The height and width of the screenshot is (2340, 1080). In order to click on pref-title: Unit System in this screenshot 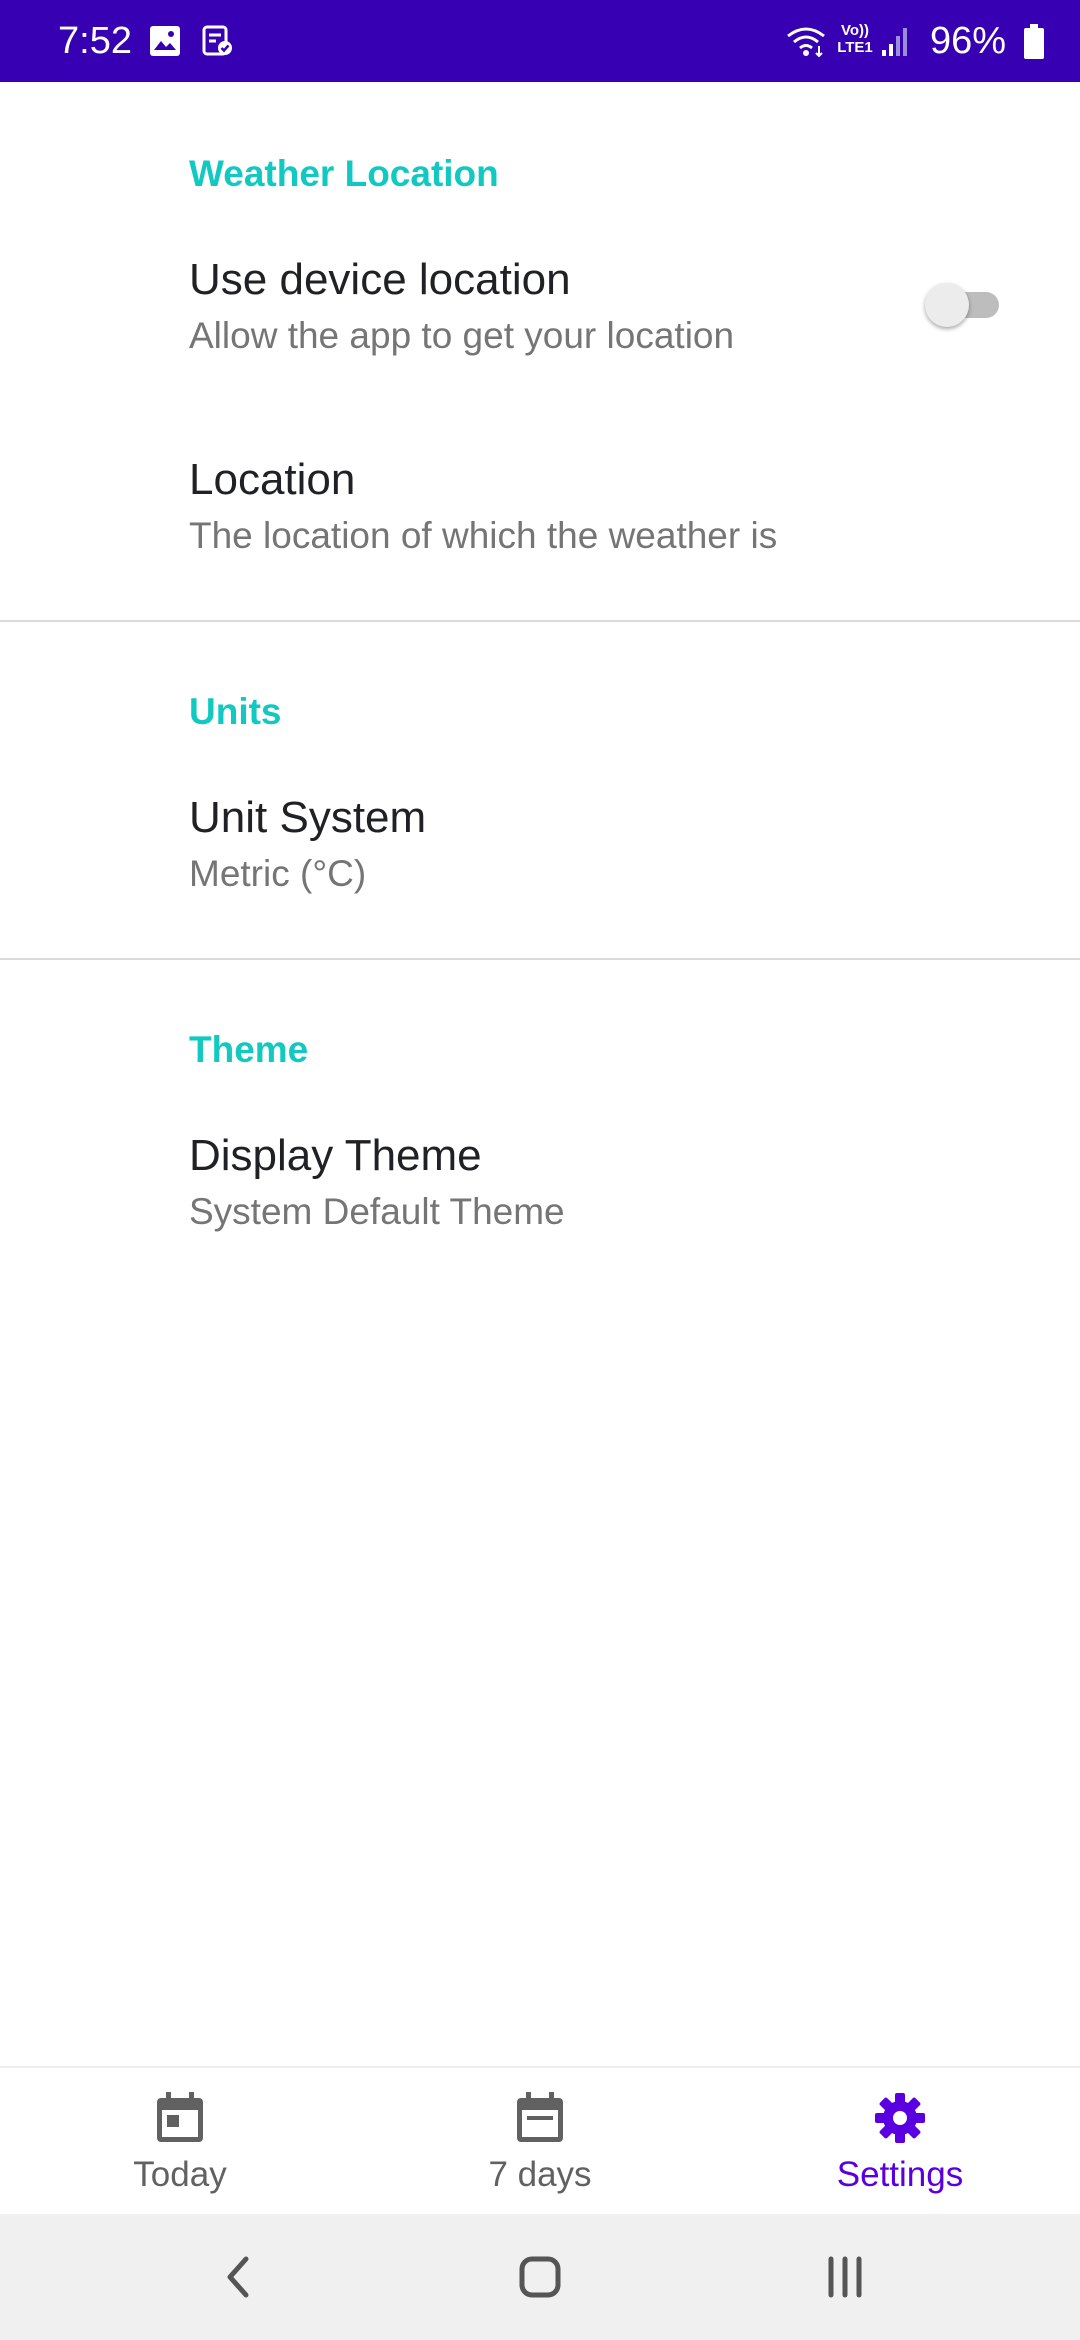, I will do `click(308, 817)`.